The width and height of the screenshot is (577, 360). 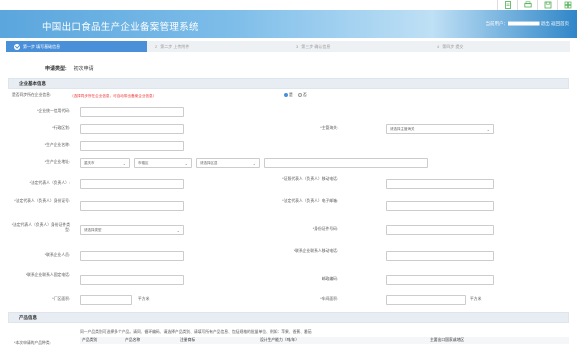 I want to click on step-label: 第二步 上传附件, so click(x=175, y=46).